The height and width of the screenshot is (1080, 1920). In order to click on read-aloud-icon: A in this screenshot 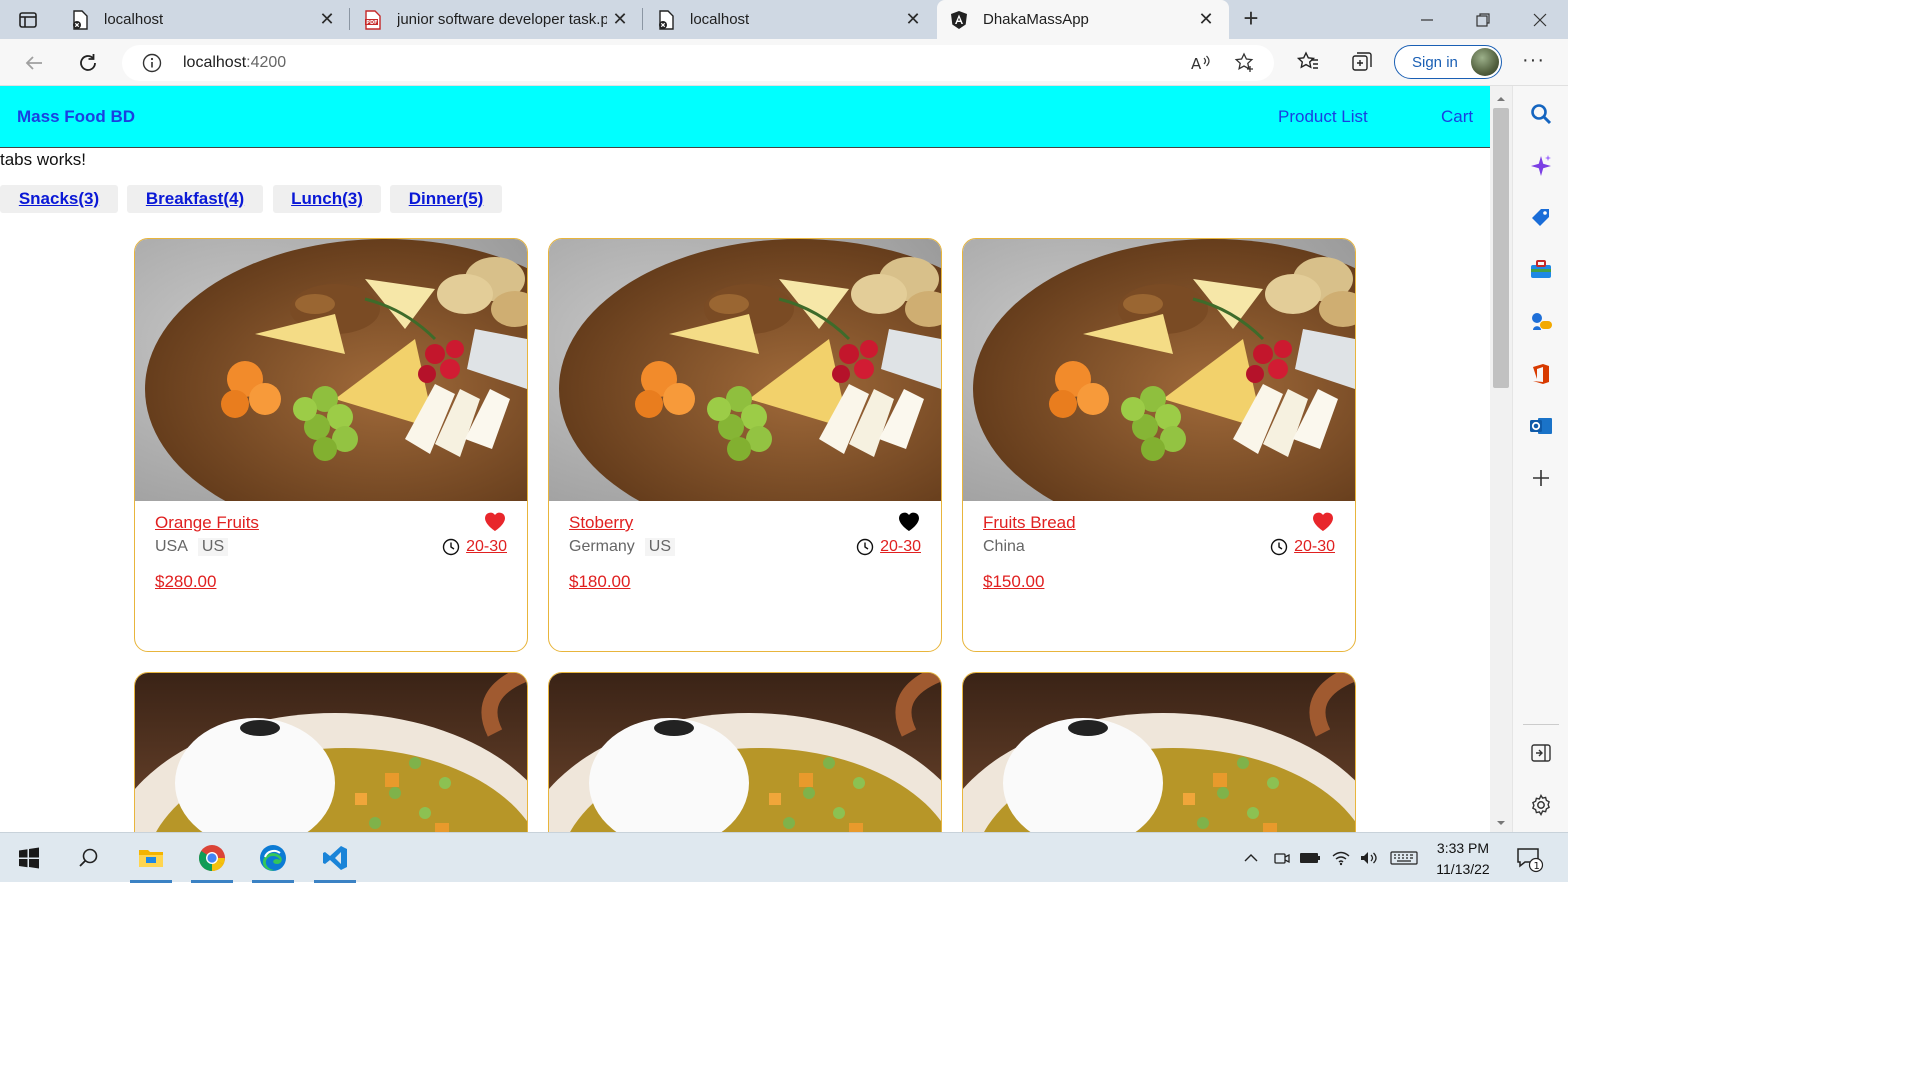, I will do `click(1201, 63)`.